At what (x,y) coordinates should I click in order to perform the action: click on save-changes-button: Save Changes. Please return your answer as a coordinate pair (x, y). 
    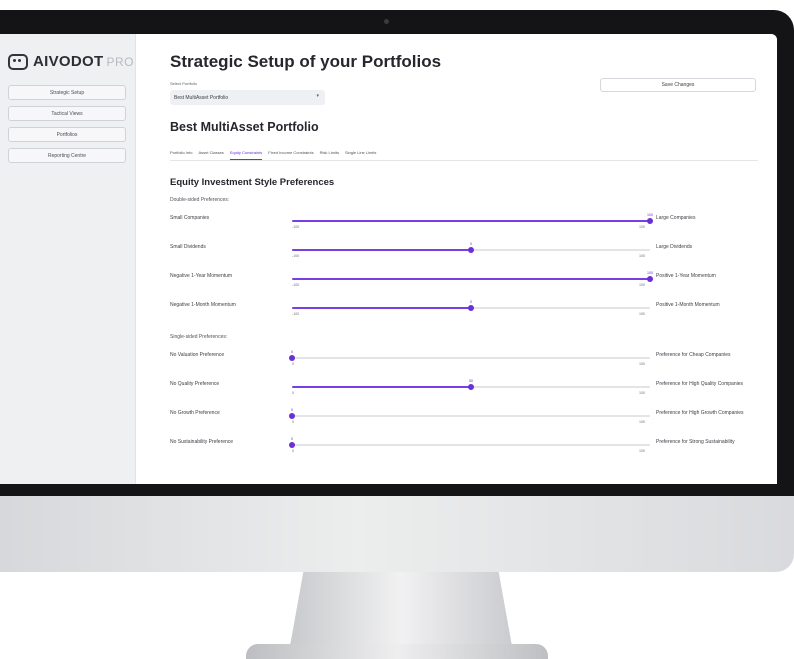
    Looking at the image, I should click on (678, 85).